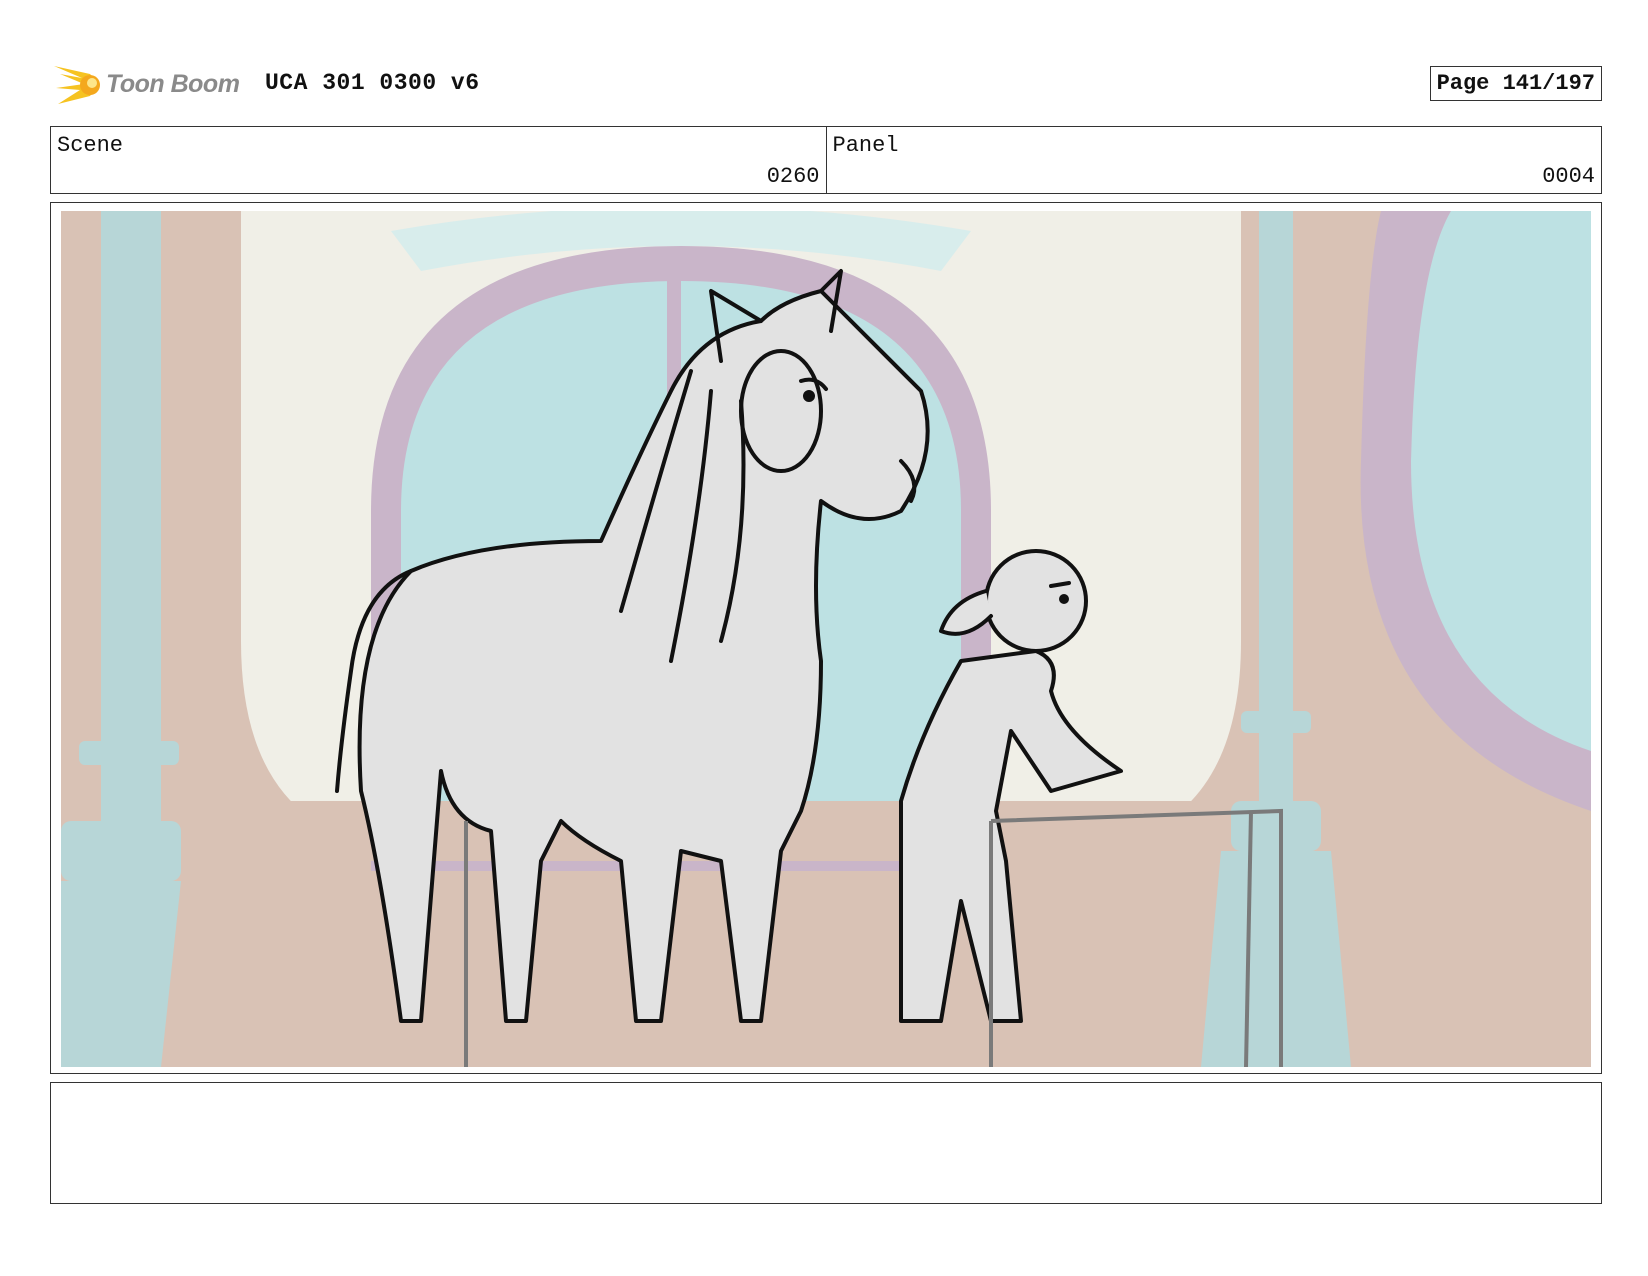 This screenshot has height=1276, width=1648. Describe the element at coordinates (826, 1143) in the screenshot. I see `notes-box` at that location.